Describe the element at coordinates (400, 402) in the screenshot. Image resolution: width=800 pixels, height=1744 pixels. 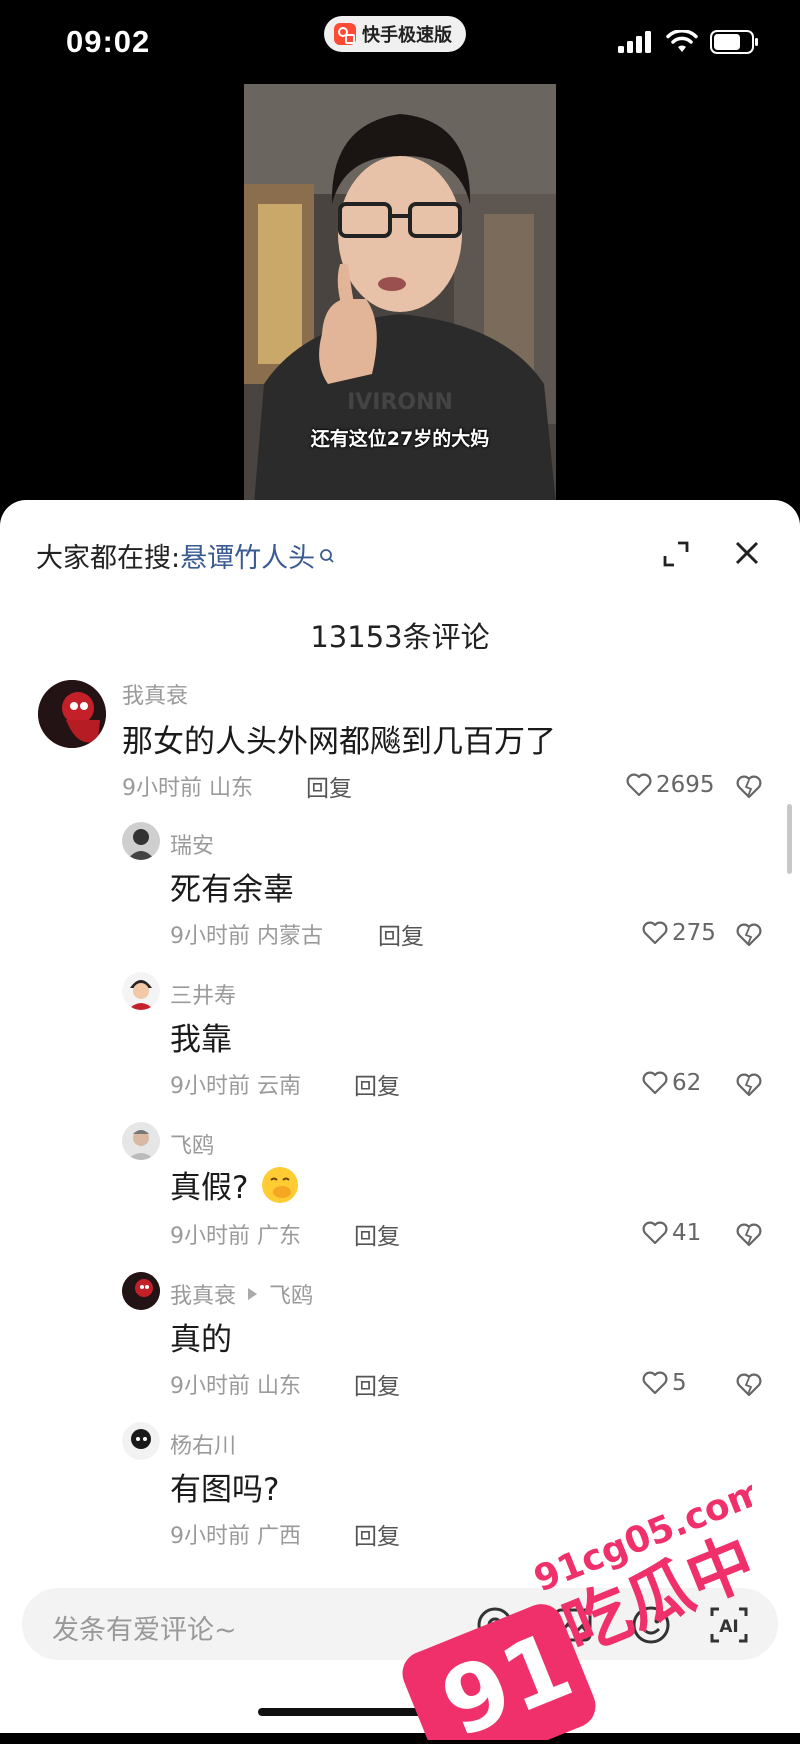
I see `svg-text: IVIRONN` at that location.